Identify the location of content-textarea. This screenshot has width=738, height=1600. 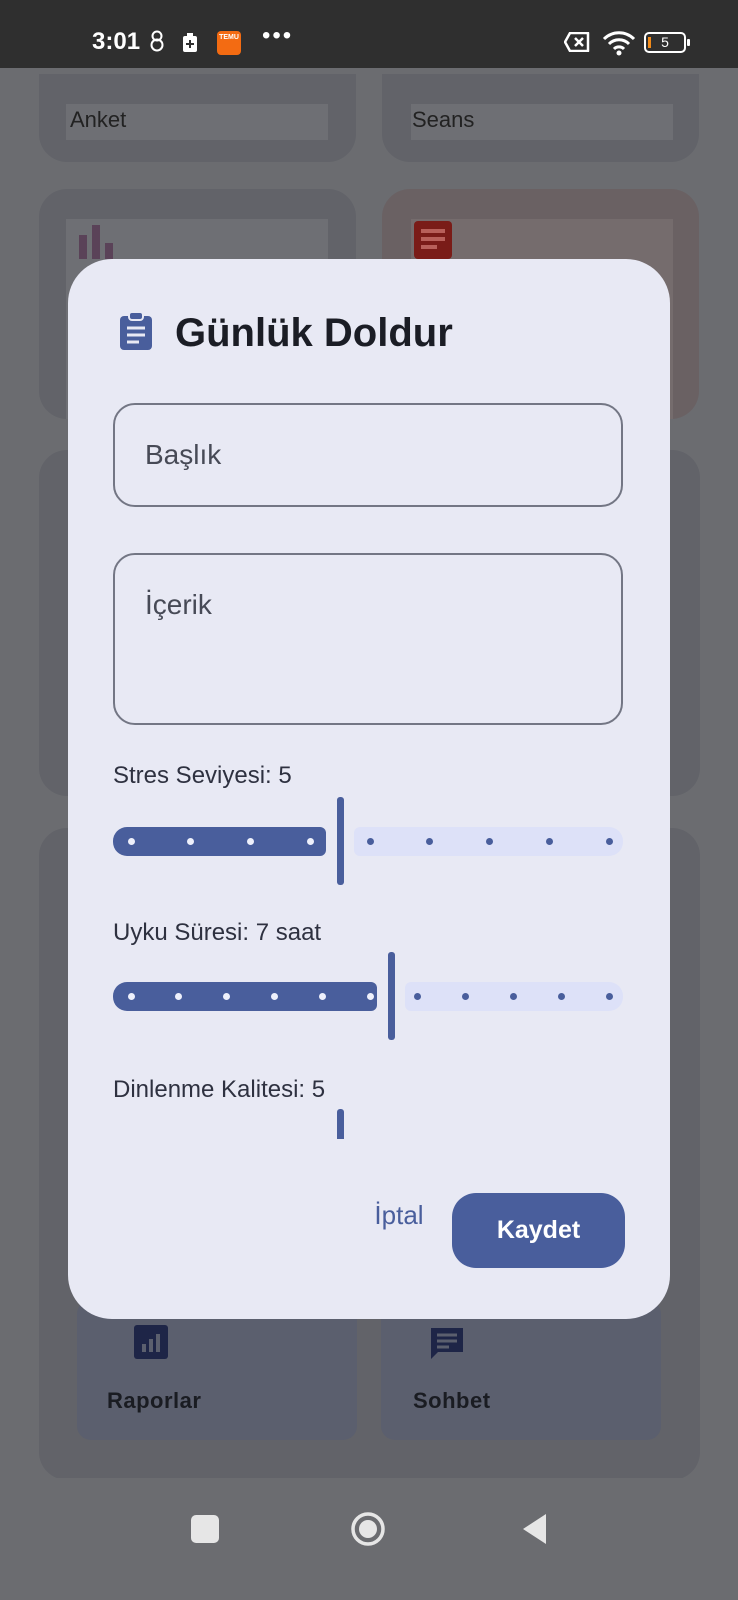
(368, 639).